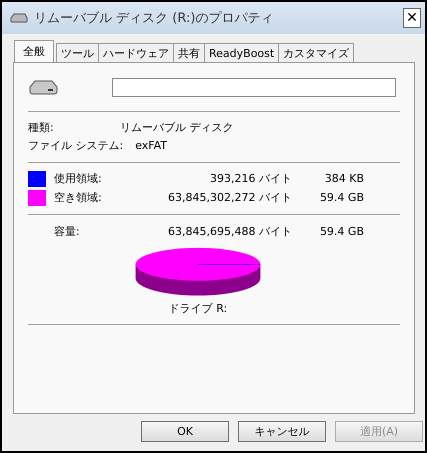 Image resolution: width=427 pixels, height=453 pixels. I want to click on dialog-button: キャンセル, so click(282, 431).